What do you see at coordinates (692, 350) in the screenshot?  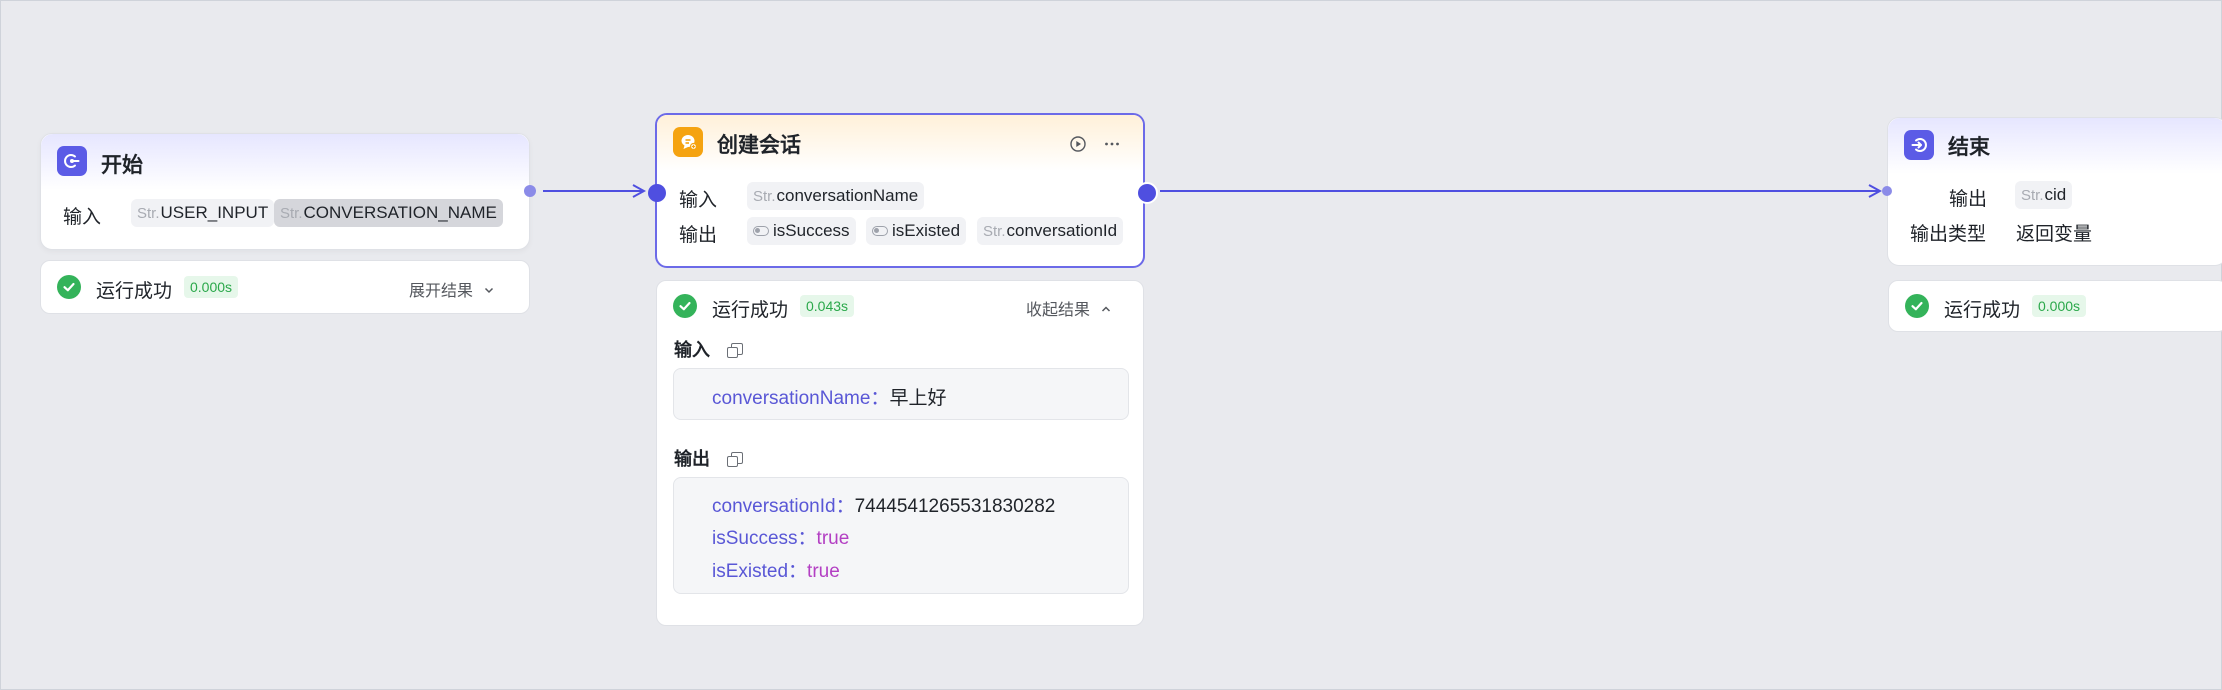 I see `run-input-heading: 输入` at bounding box center [692, 350].